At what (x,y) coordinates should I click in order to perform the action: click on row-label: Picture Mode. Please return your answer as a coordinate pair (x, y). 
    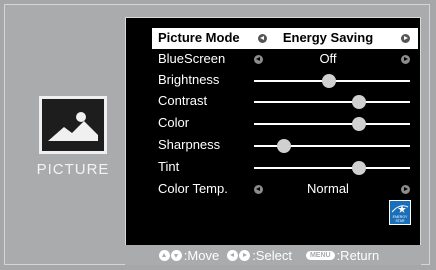
    Looking at the image, I should click on (199, 37).